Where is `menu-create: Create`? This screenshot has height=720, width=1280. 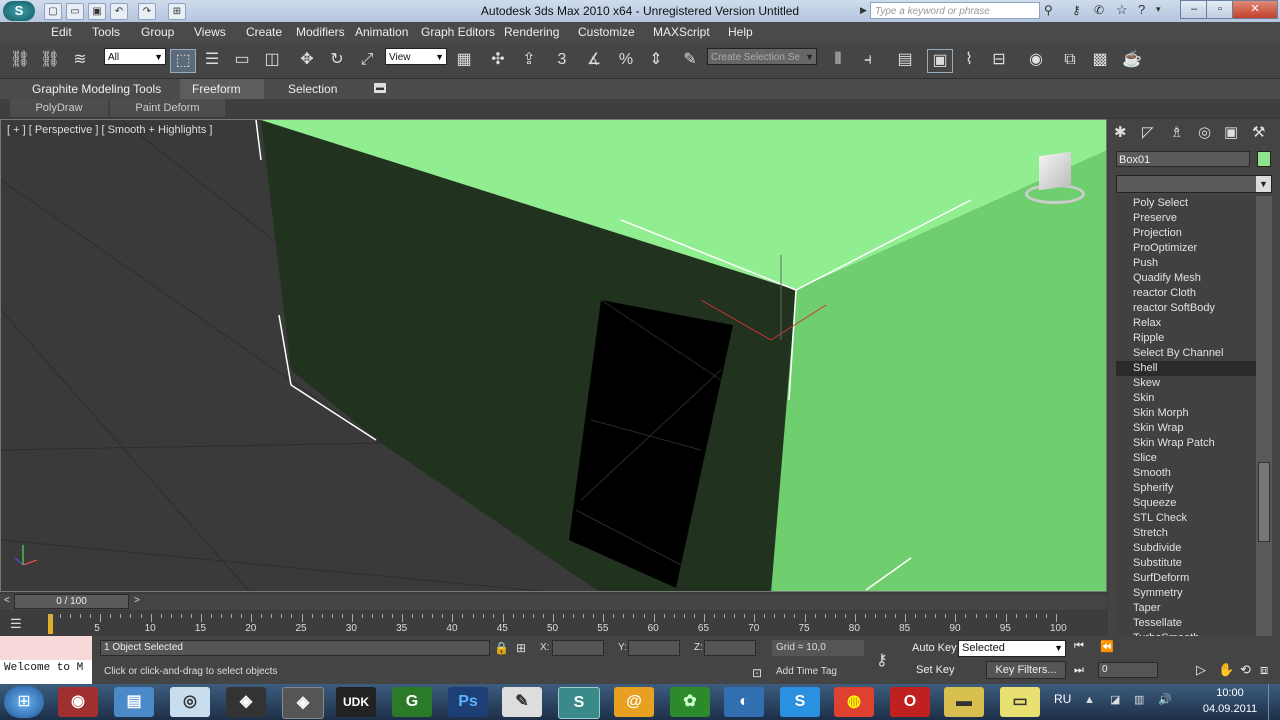 menu-create: Create is located at coordinates (264, 32).